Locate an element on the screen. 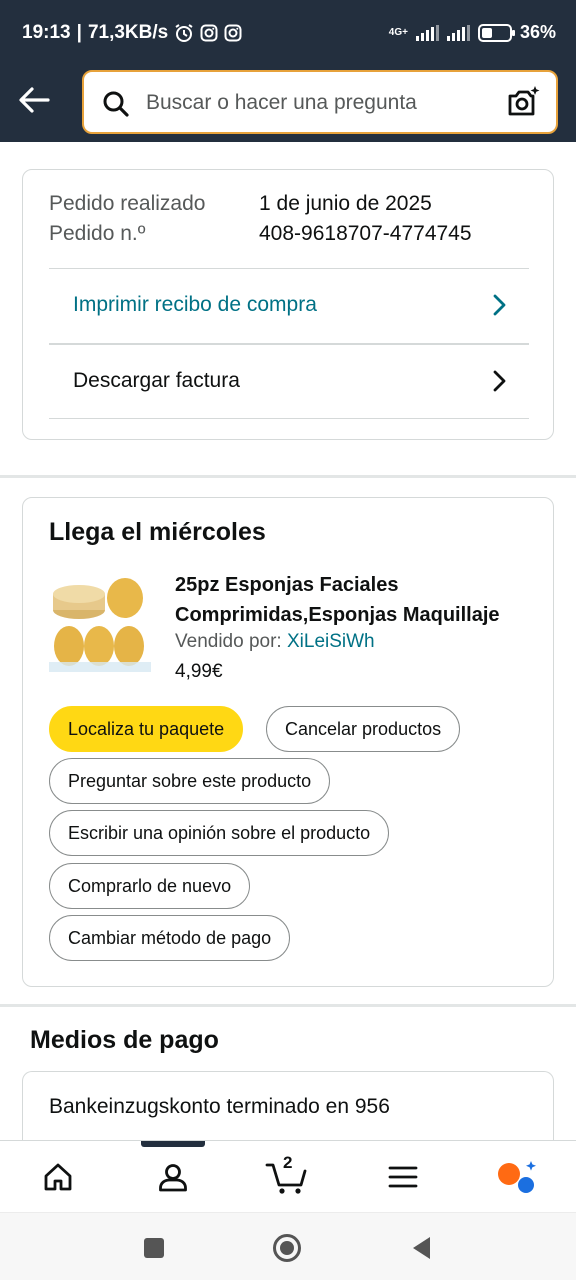 The width and height of the screenshot is (576, 1280). square-icon is located at coordinates (154, 1248).